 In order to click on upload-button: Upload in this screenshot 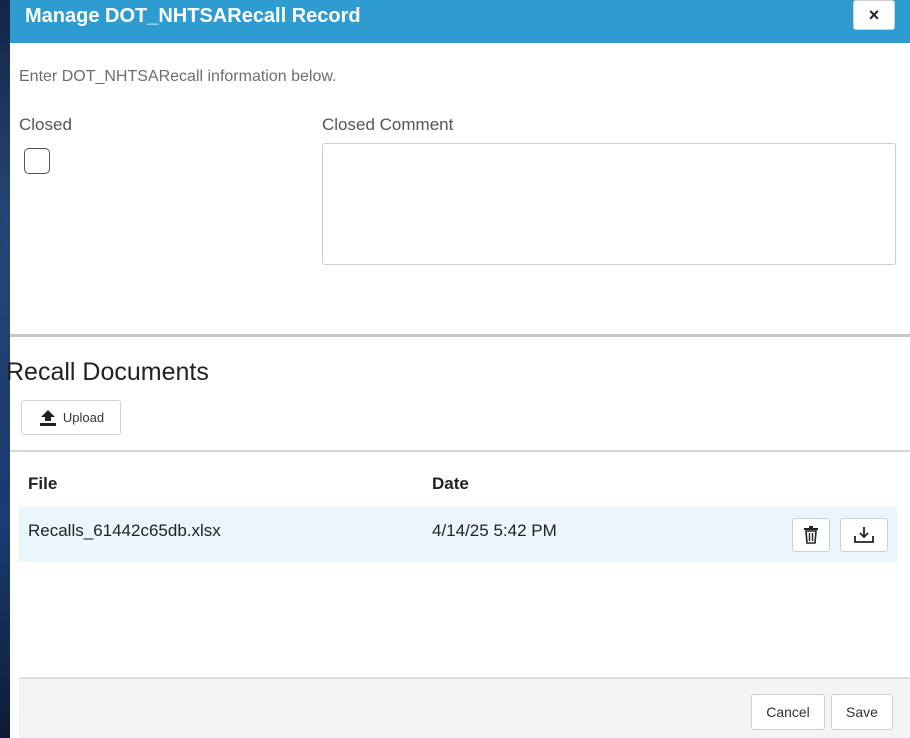, I will do `click(71, 417)`.